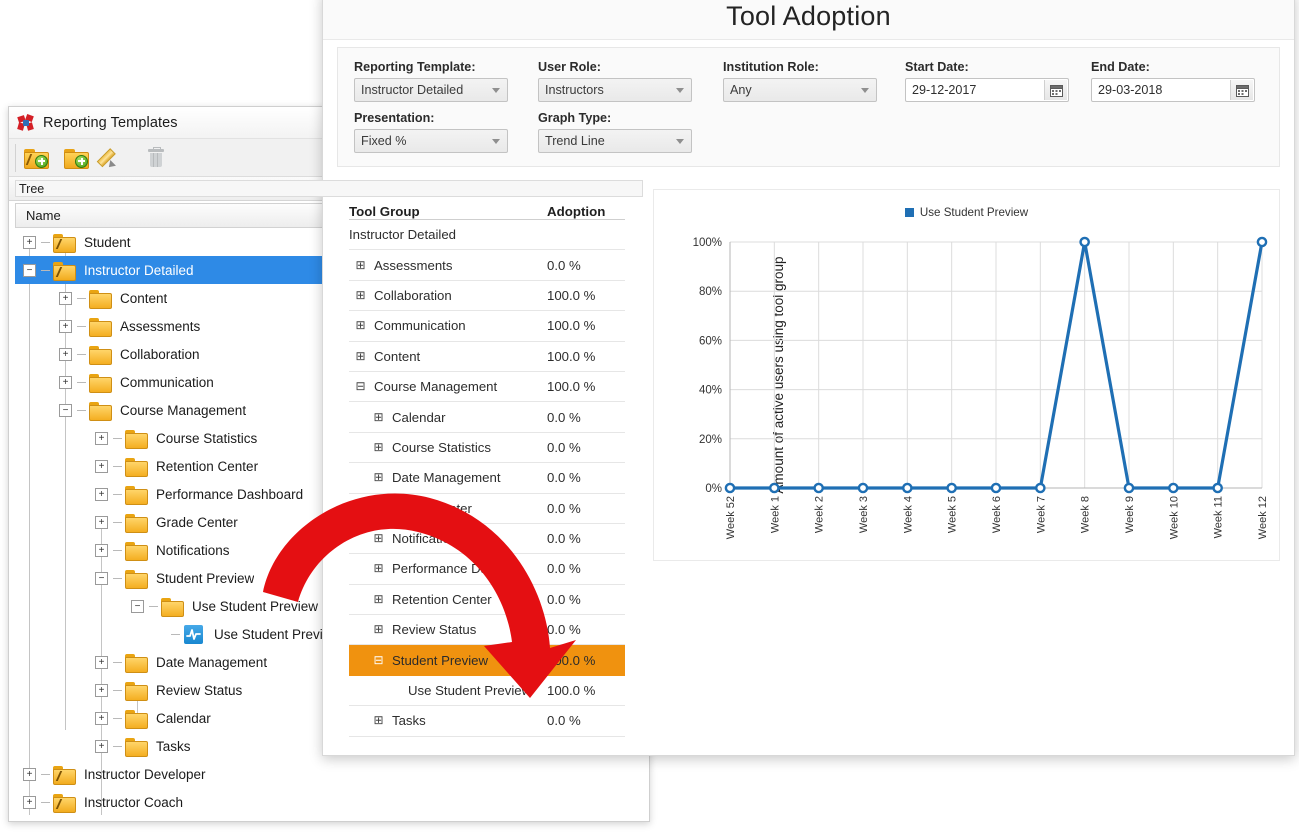 This screenshot has width=1299, height=833. I want to click on x-tick-label: Week 4, so click(908, 514).